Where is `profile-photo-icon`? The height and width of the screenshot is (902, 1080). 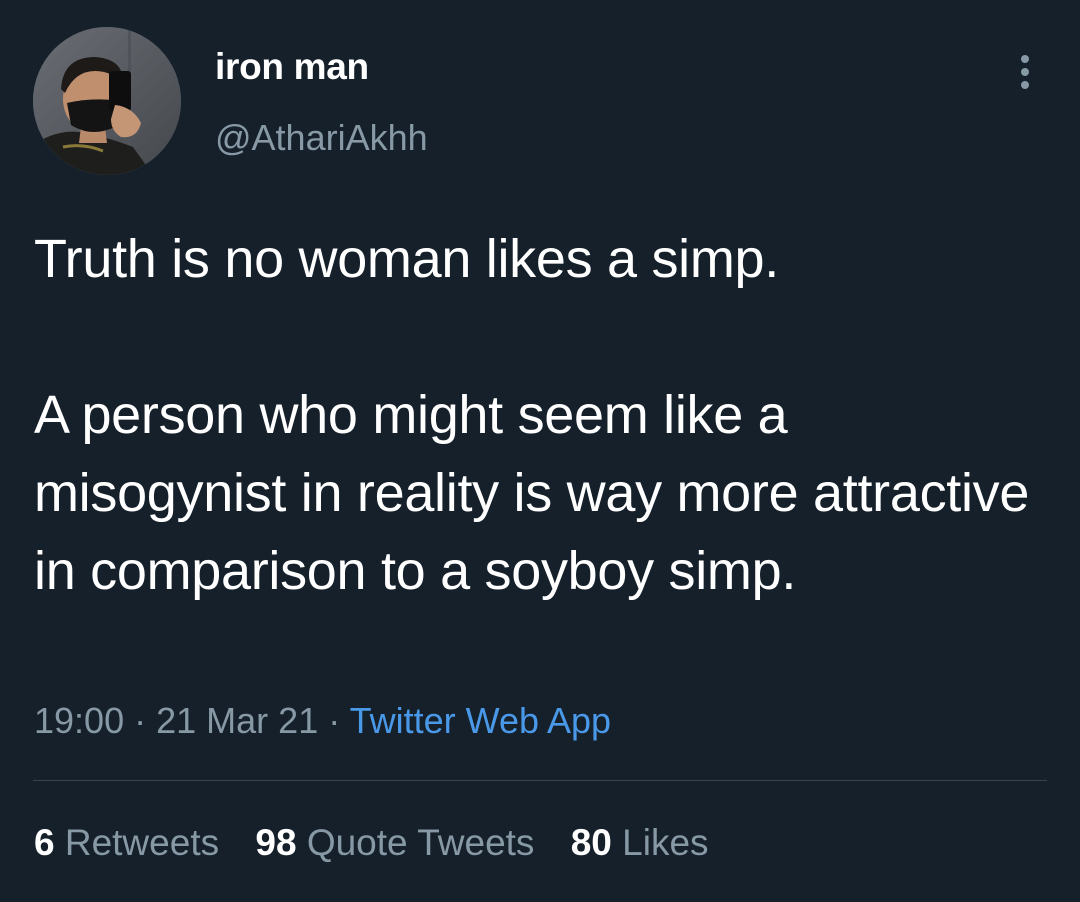
profile-photo-icon is located at coordinates (107, 101).